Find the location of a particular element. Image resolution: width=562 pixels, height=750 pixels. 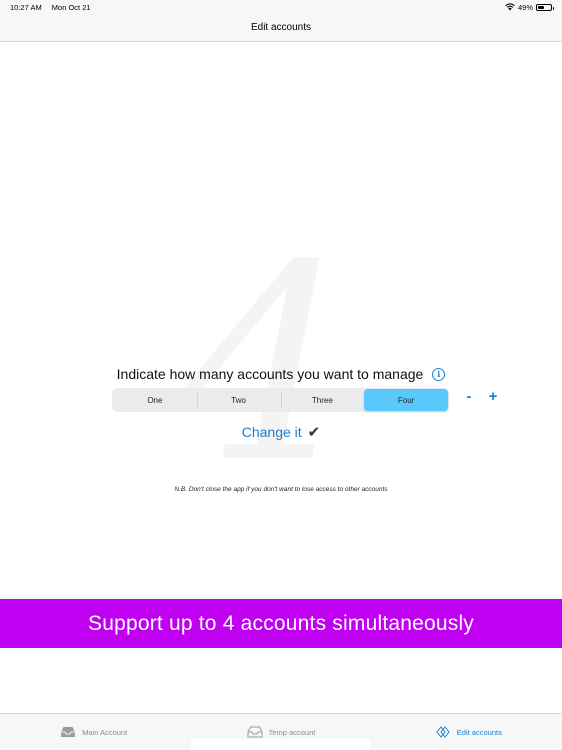

segment-two: Two is located at coordinates (238, 400).